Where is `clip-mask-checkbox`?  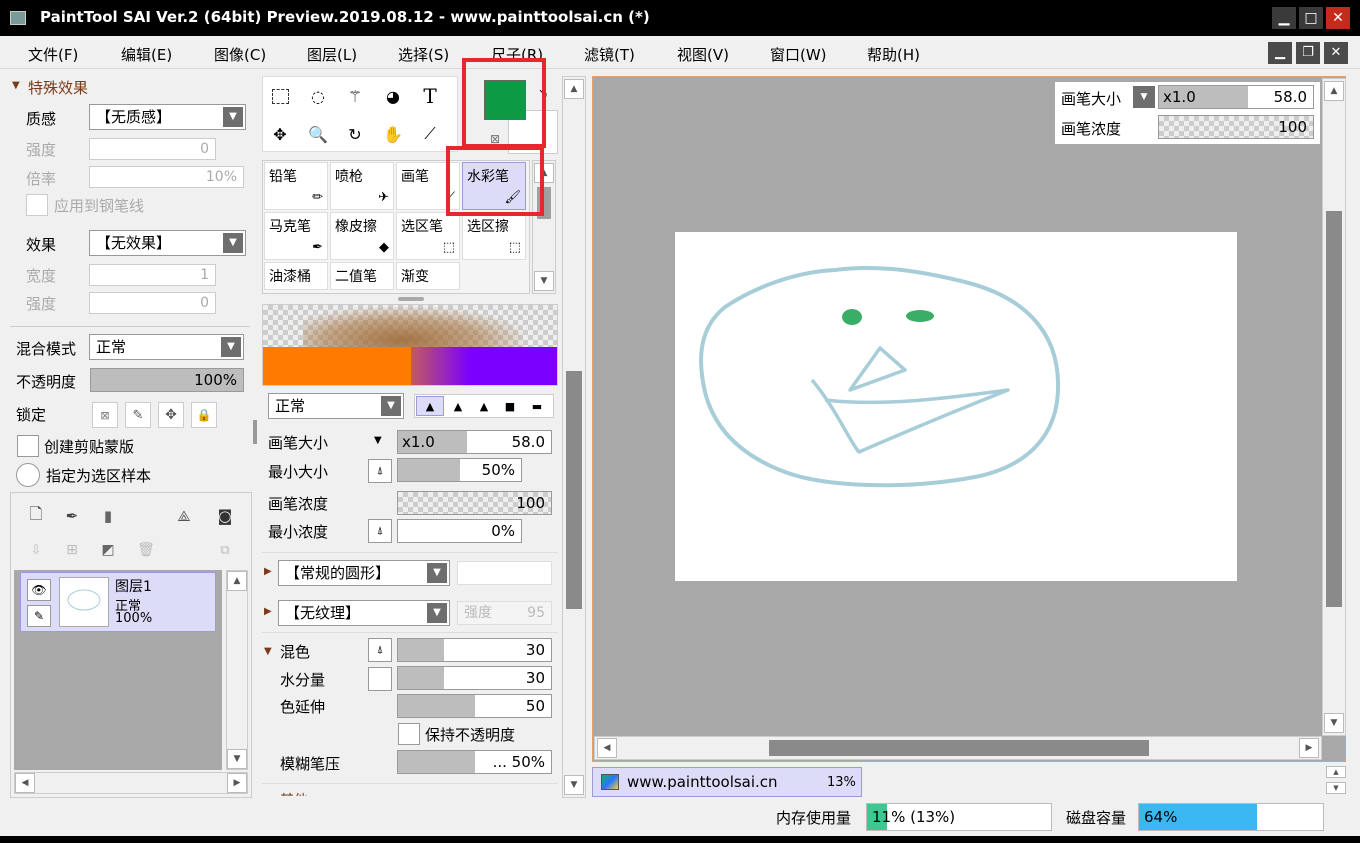
clip-mask-checkbox is located at coordinates (28, 446).